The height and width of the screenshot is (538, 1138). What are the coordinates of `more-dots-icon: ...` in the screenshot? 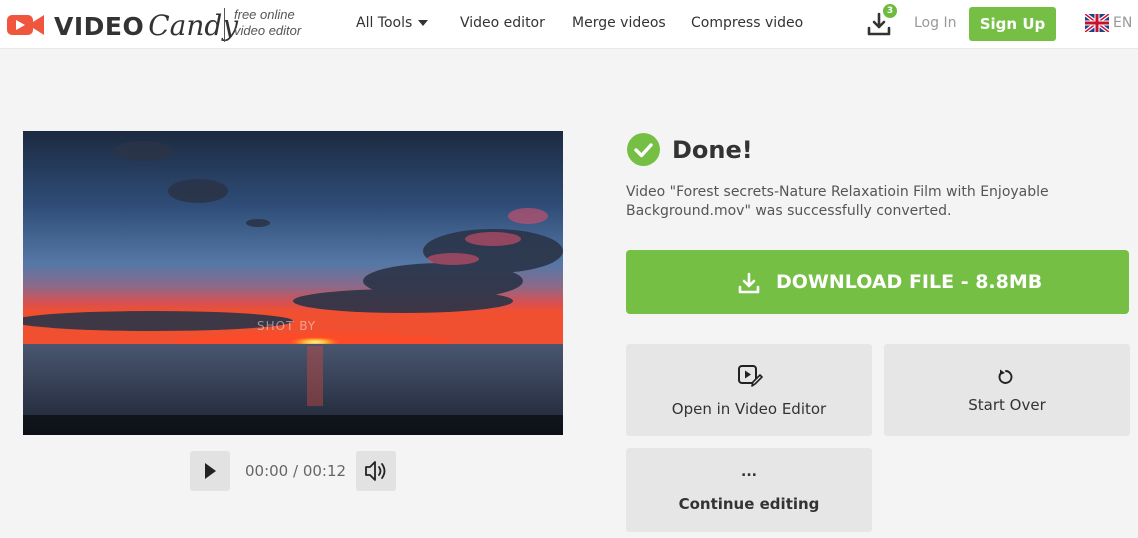 It's located at (749, 472).